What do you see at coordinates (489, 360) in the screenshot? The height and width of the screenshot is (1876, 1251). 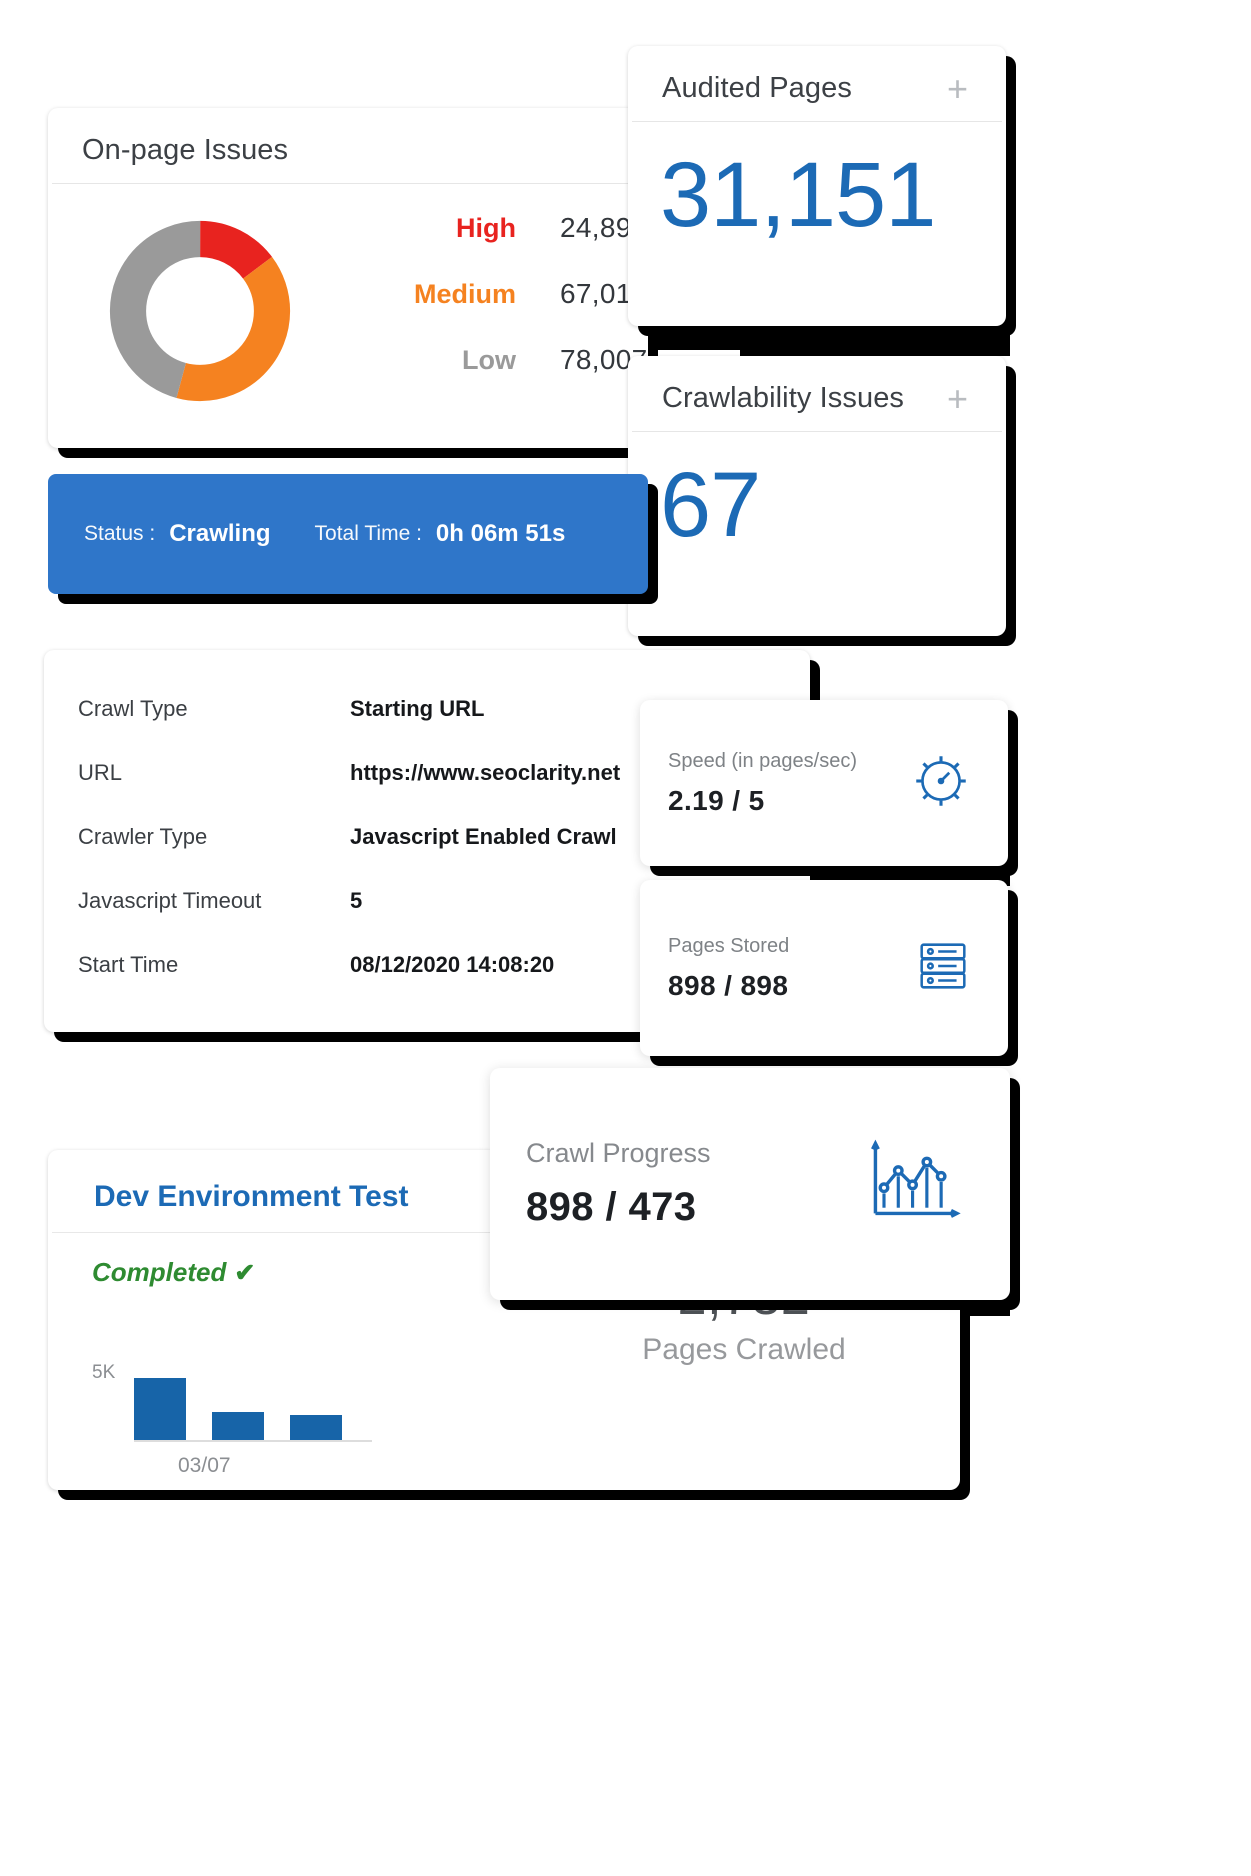 I see `legend-label-low: Low` at bounding box center [489, 360].